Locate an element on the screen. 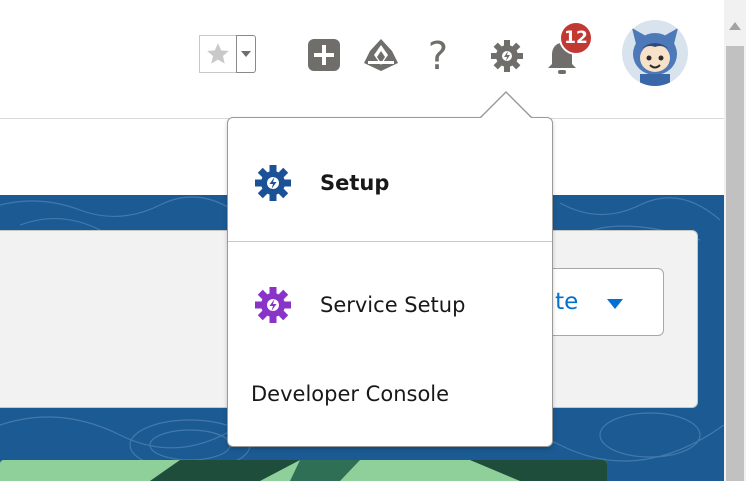  notification-count-badge: 12 is located at coordinates (576, 38).